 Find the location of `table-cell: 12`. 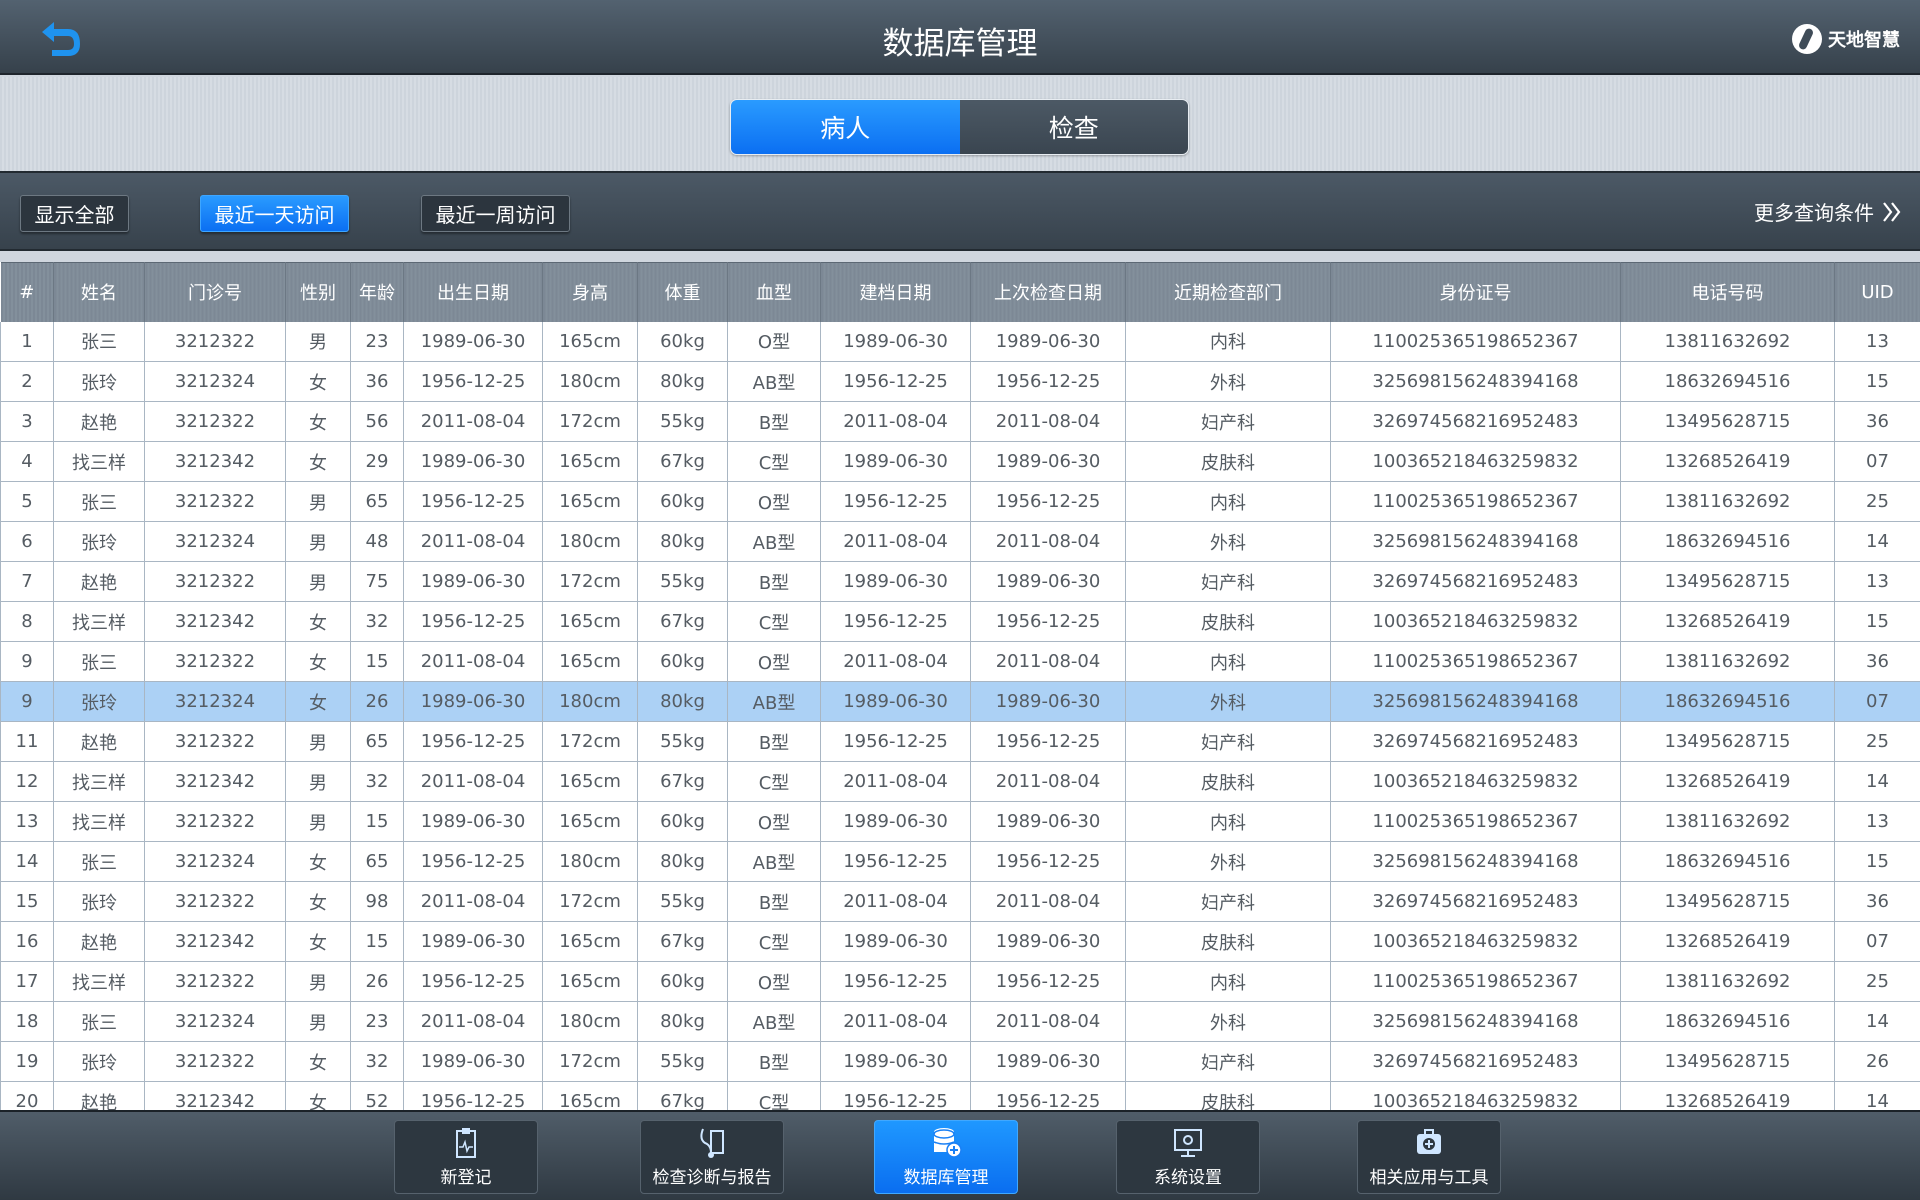

table-cell: 12 is located at coordinates (27, 781).